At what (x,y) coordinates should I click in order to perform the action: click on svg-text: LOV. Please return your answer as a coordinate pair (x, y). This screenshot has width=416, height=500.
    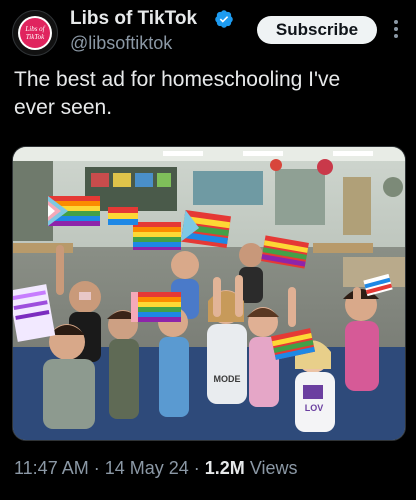
    Looking at the image, I should click on (314, 408).